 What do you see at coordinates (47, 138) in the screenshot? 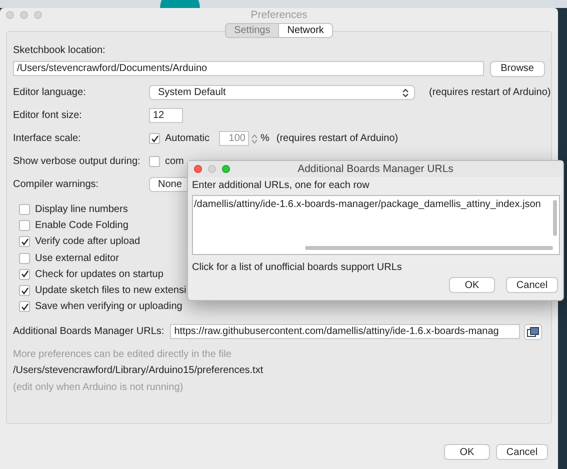
I see `field-label: Interface scale:` at bounding box center [47, 138].